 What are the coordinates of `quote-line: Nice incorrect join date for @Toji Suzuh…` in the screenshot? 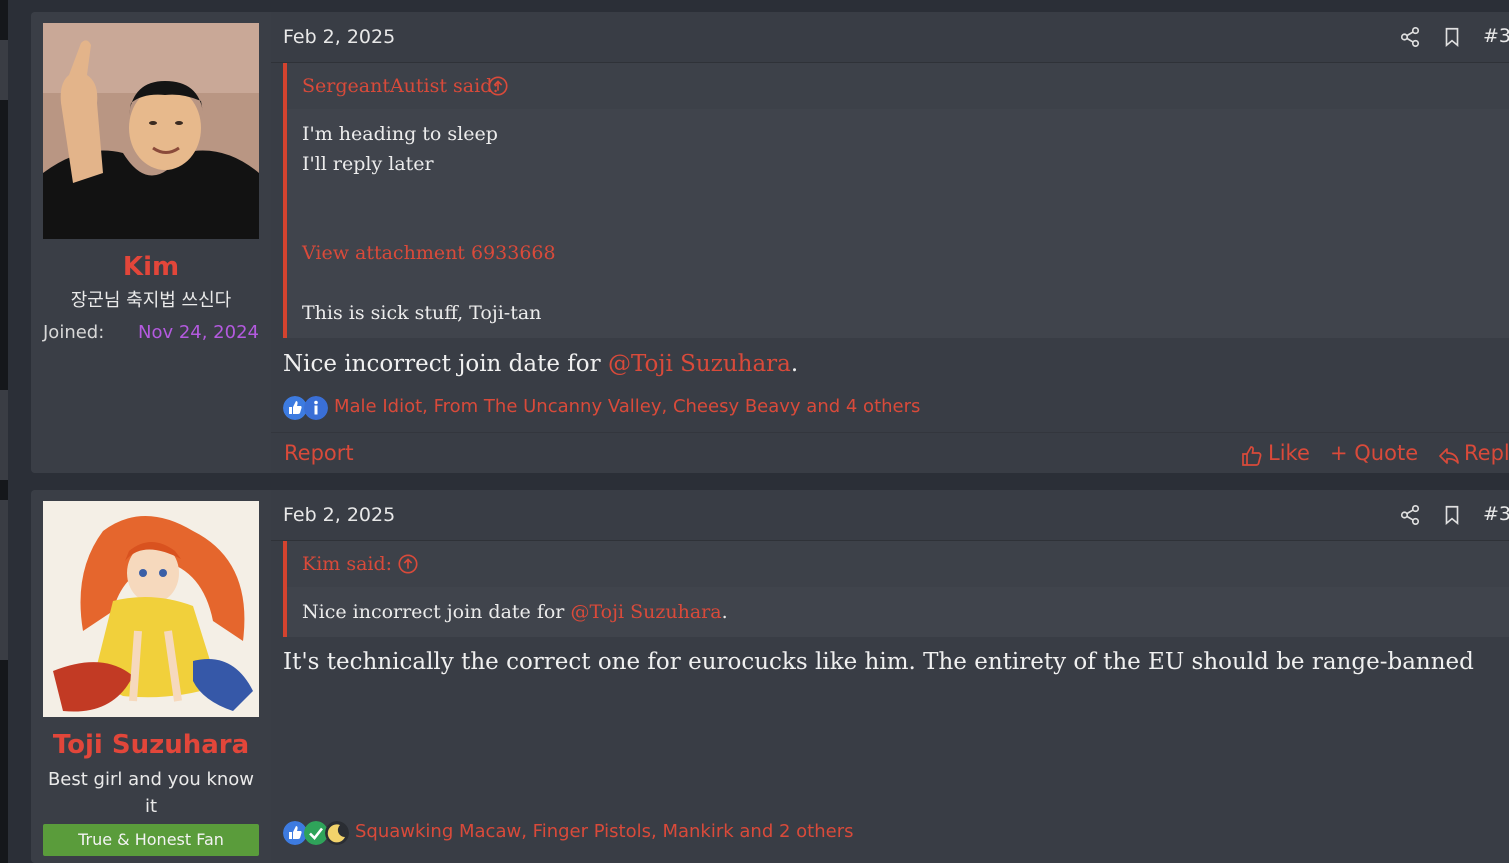 It's located at (515, 612).